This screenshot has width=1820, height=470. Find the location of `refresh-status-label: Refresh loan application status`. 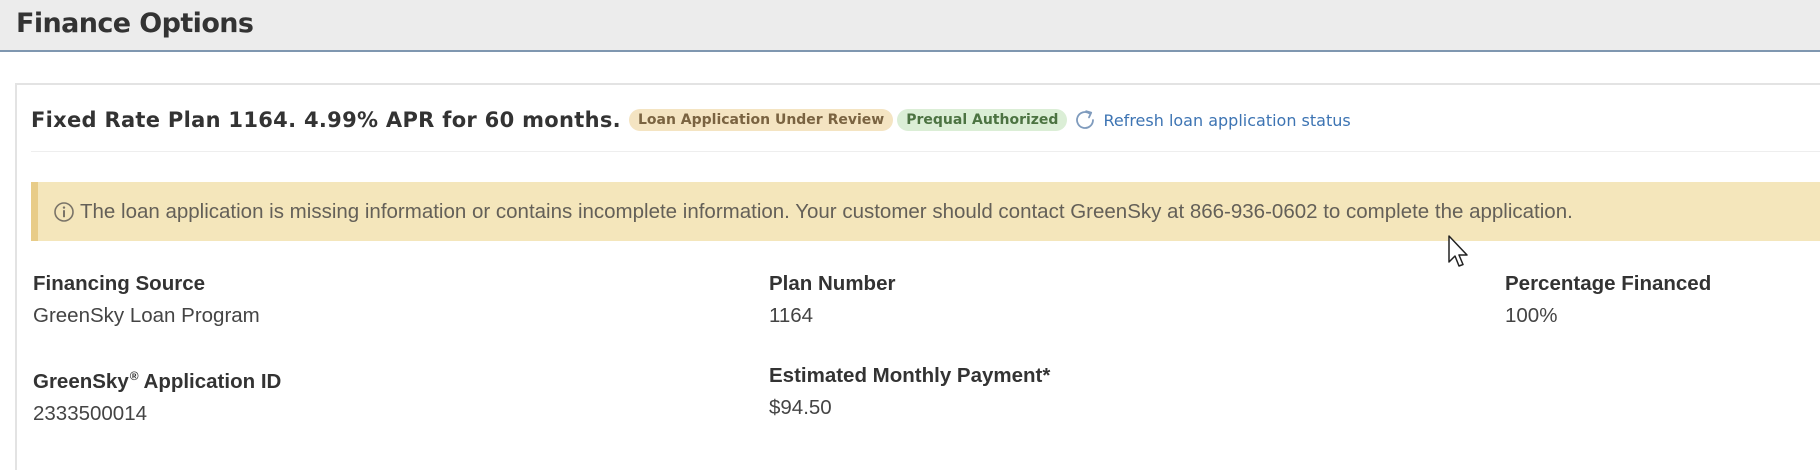

refresh-status-label: Refresh loan application status is located at coordinates (1227, 120).